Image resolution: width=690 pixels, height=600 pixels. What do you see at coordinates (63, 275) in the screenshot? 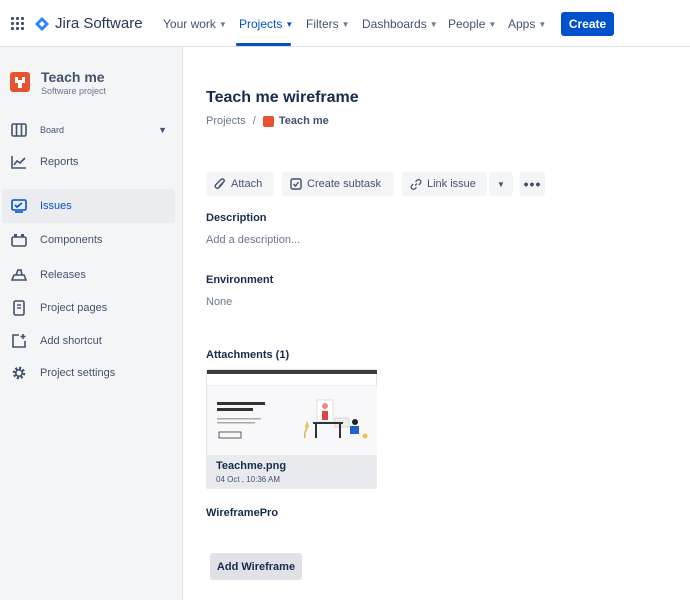
I see `sidebar-item-label: Releases` at bounding box center [63, 275].